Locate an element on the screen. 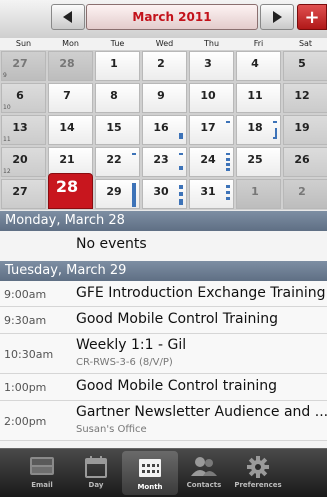  day-cell: 23 is located at coordinates (164, 162).